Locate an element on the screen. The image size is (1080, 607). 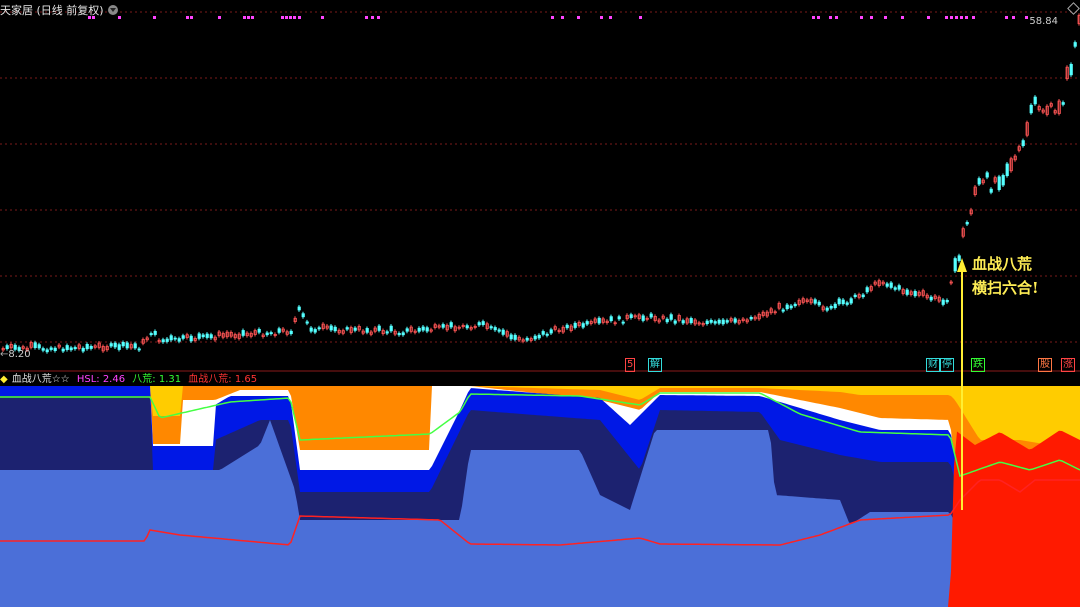
xuezhan-label: 血战八荒: 1.65 is located at coordinates (223, 379).